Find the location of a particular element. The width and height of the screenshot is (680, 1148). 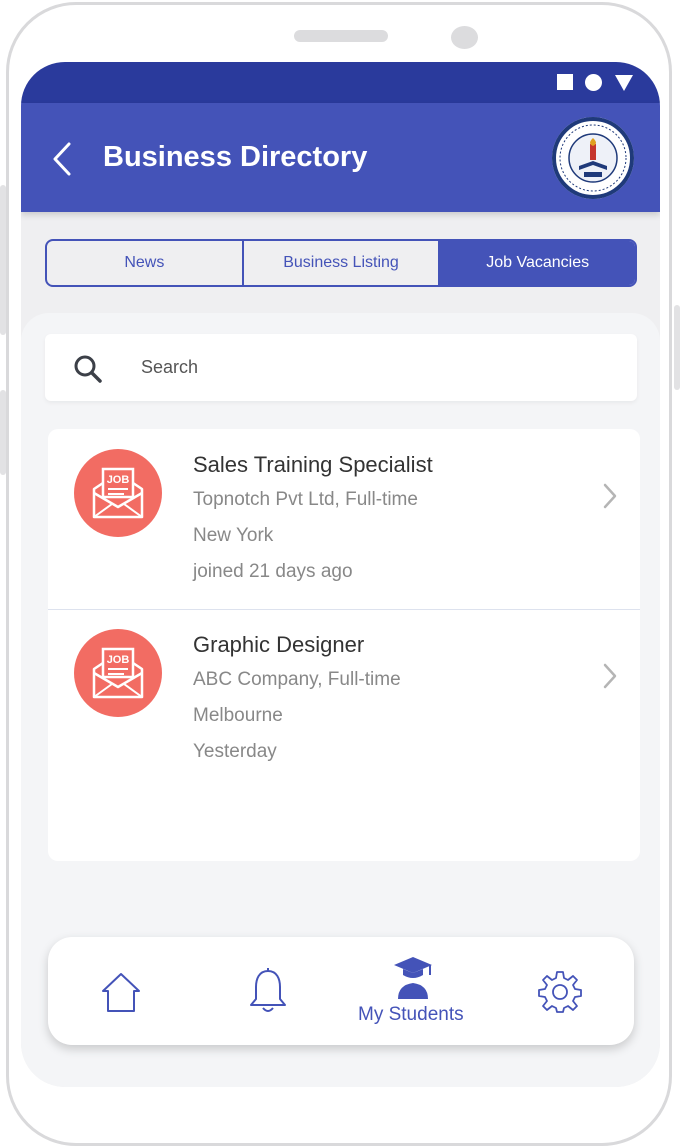

nav-home is located at coordinates (121, 992).